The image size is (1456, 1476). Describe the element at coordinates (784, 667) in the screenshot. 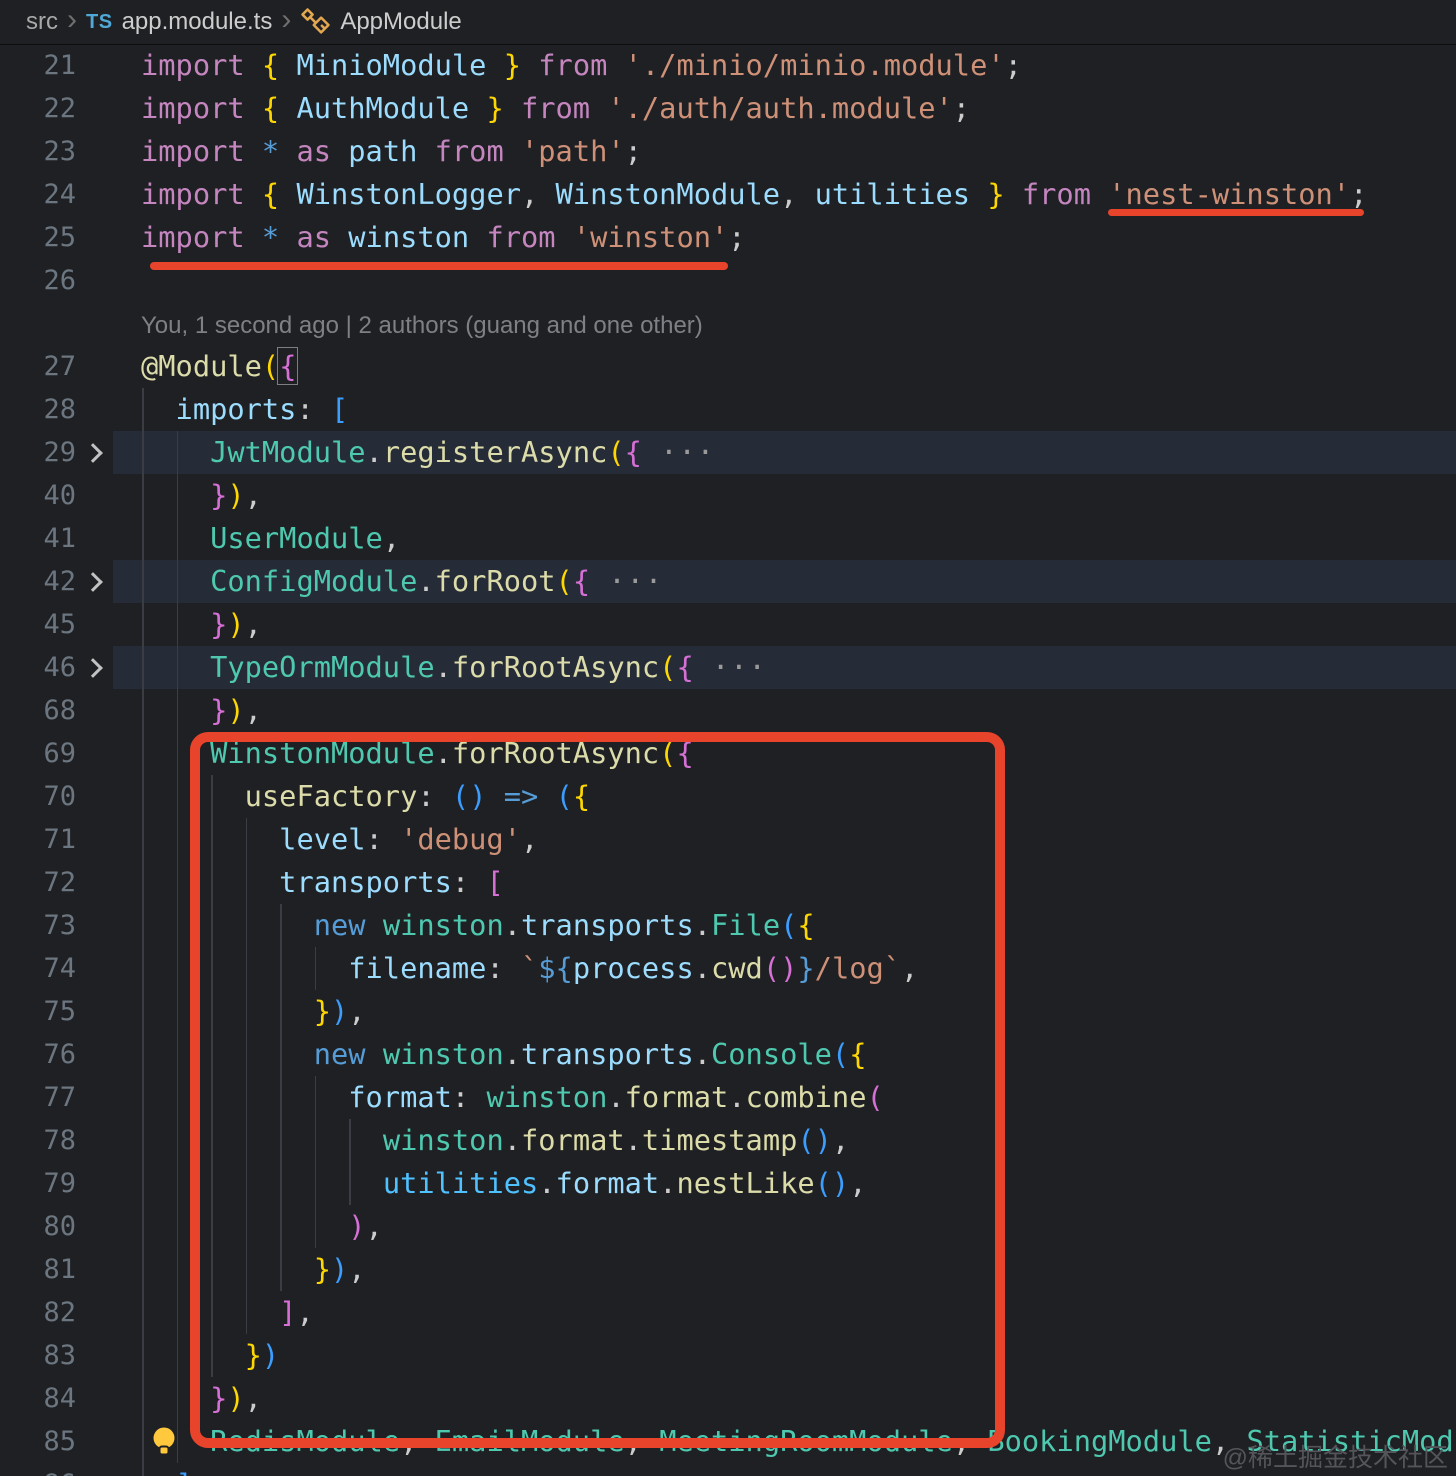

I see `code-line: TypeOrmModule.forRootAsync({ ···` at that location.